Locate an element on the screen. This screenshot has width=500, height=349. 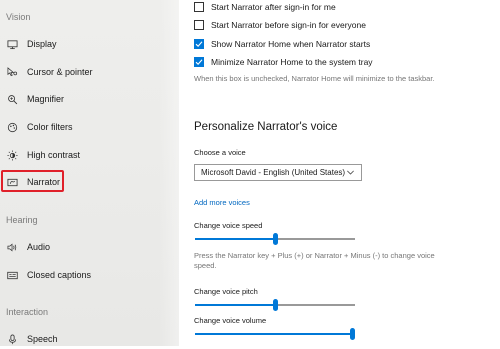
section-hearing-label: Hearing is located at coordinates (22, 220).